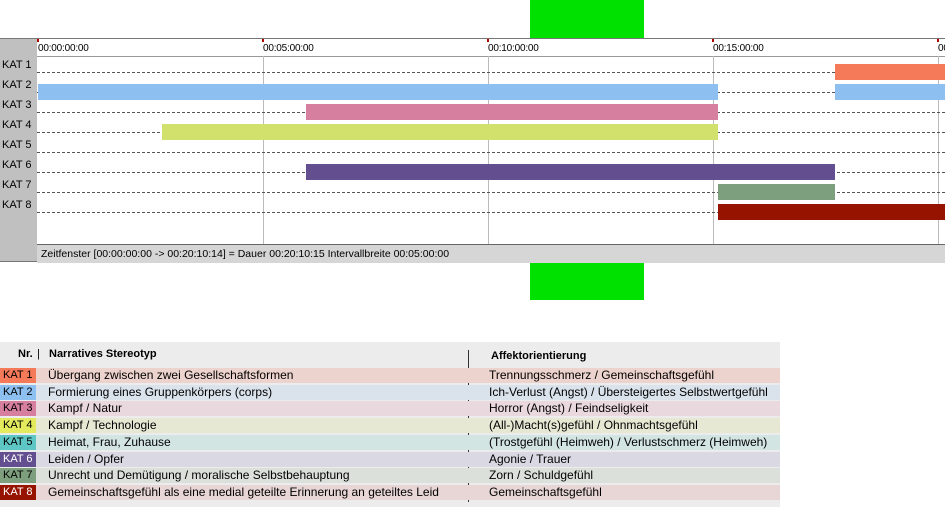 Image resolution: width=945 pixels, height=530 pixels. Describe the element at coordinates (17, 165) in the screenshot. I see `row-label-kat-6: KAT 6` at that location.